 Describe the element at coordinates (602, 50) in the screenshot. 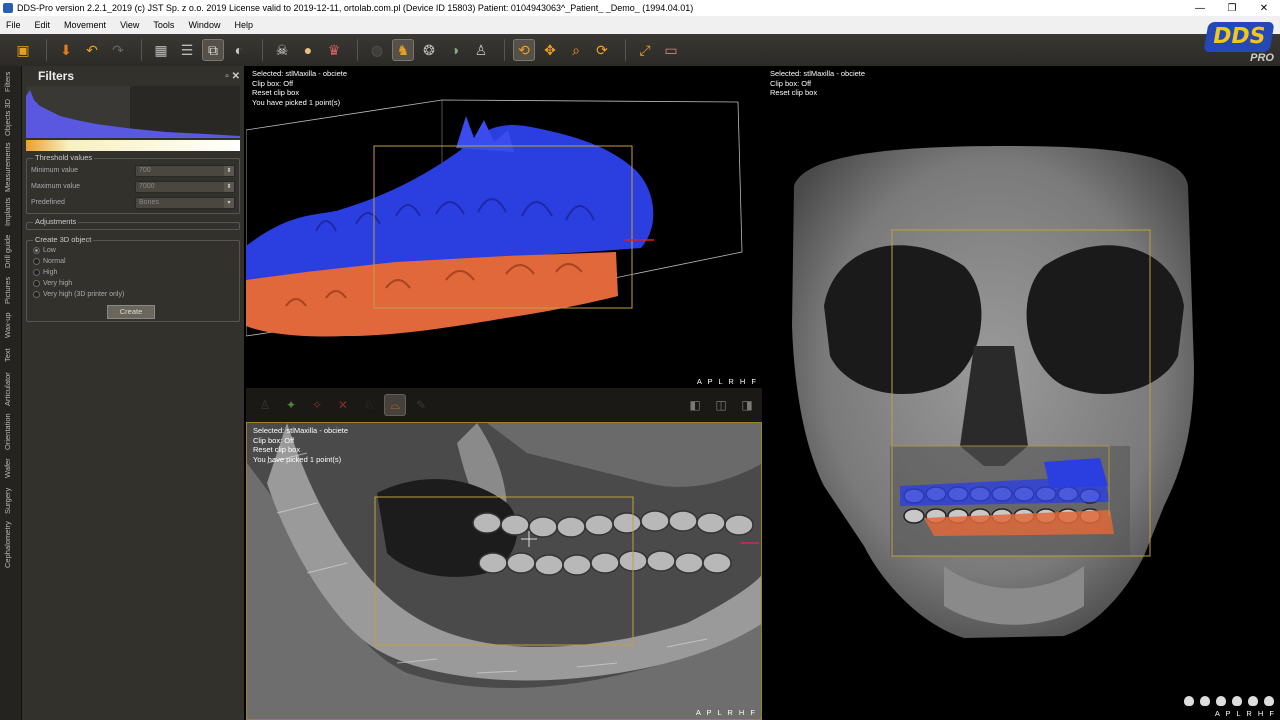

I see `reset-view-icon: ⟳` at that location.